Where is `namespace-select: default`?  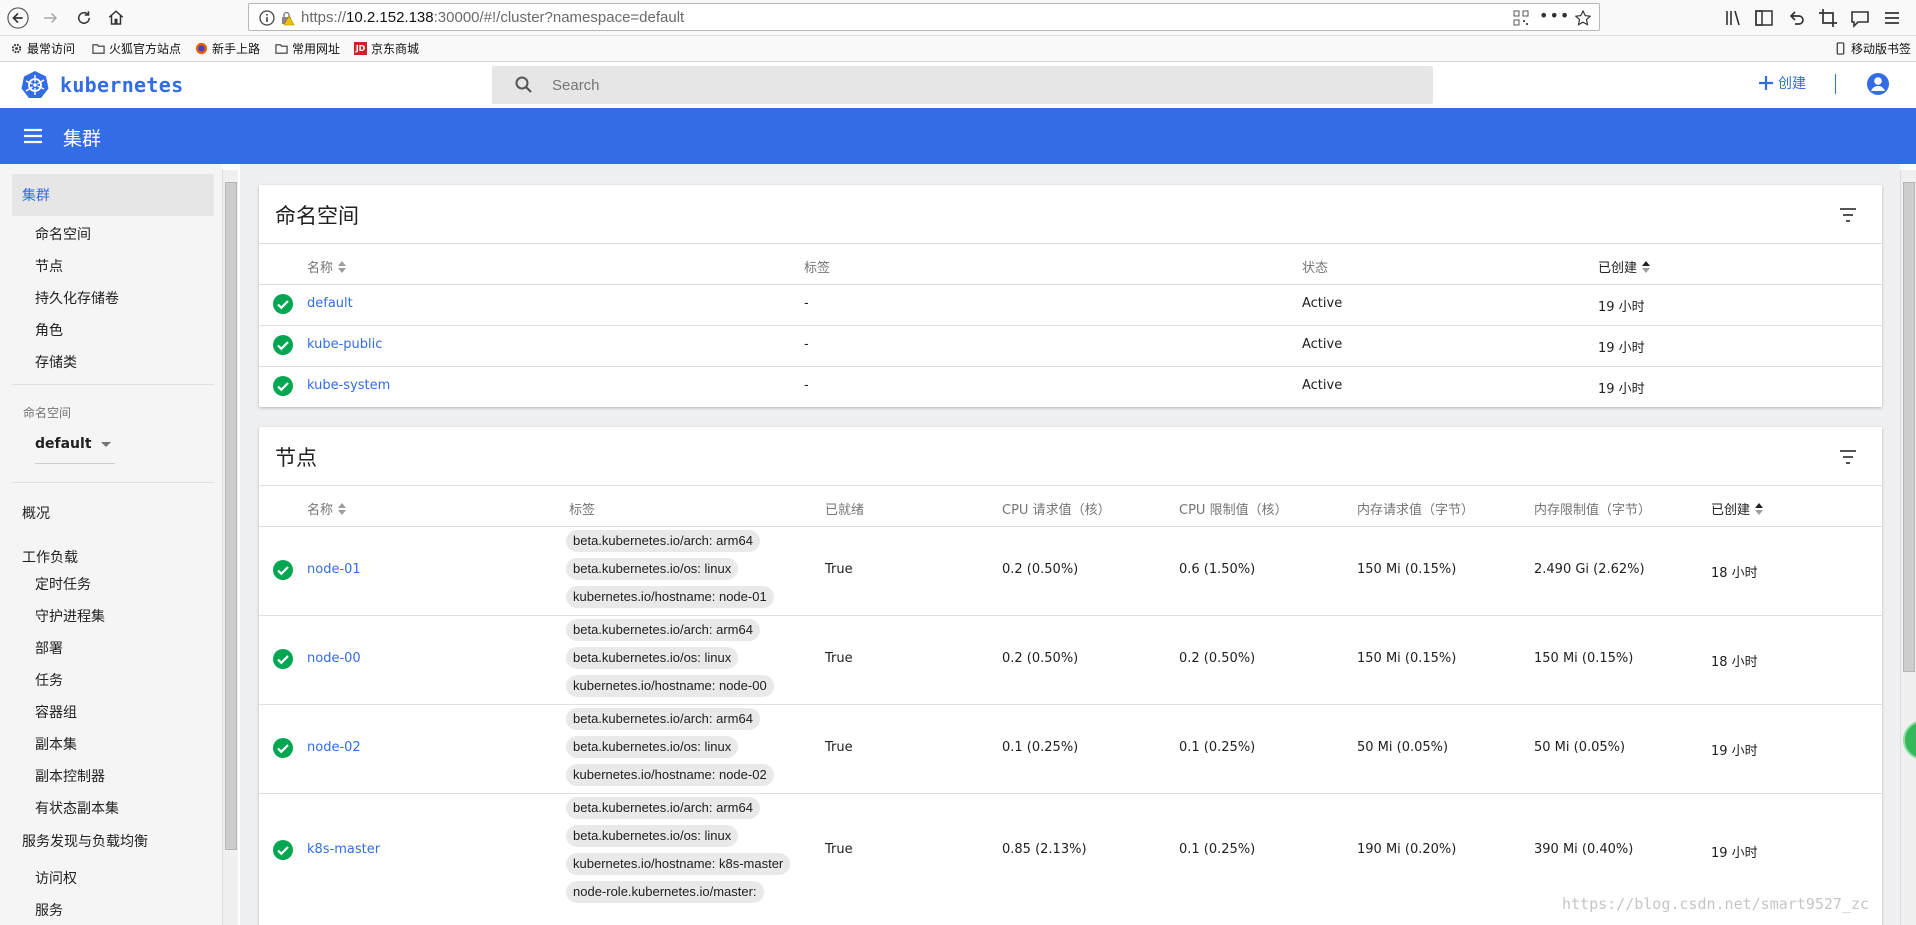
namespace-select: default is located at coordinates (75, 449).